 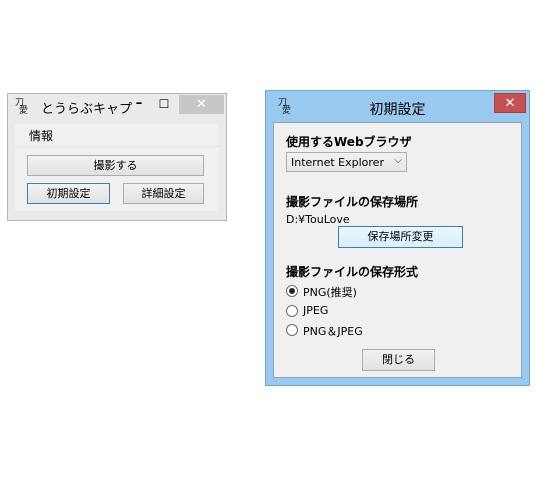 What do you see at coordinates (349, 142) in the screenshot?
I see `browser-heading: 使用するWebブラウザ` at bounding box center [349, 142].